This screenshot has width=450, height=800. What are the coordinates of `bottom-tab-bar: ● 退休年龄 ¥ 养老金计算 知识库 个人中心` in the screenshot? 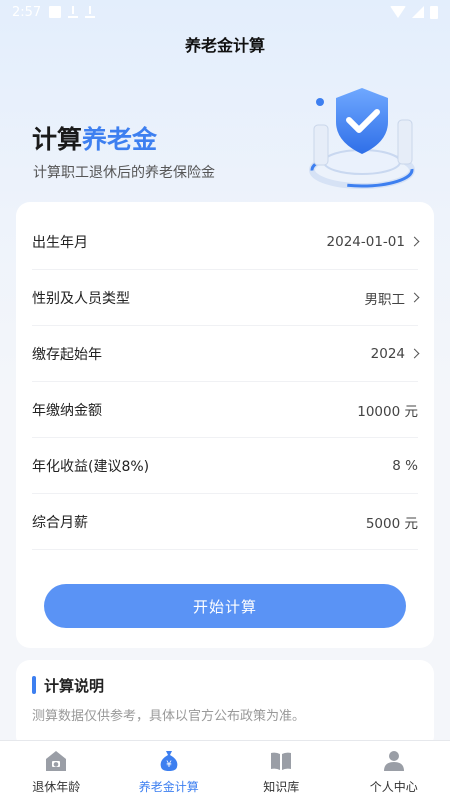 It's located at (225, 770).